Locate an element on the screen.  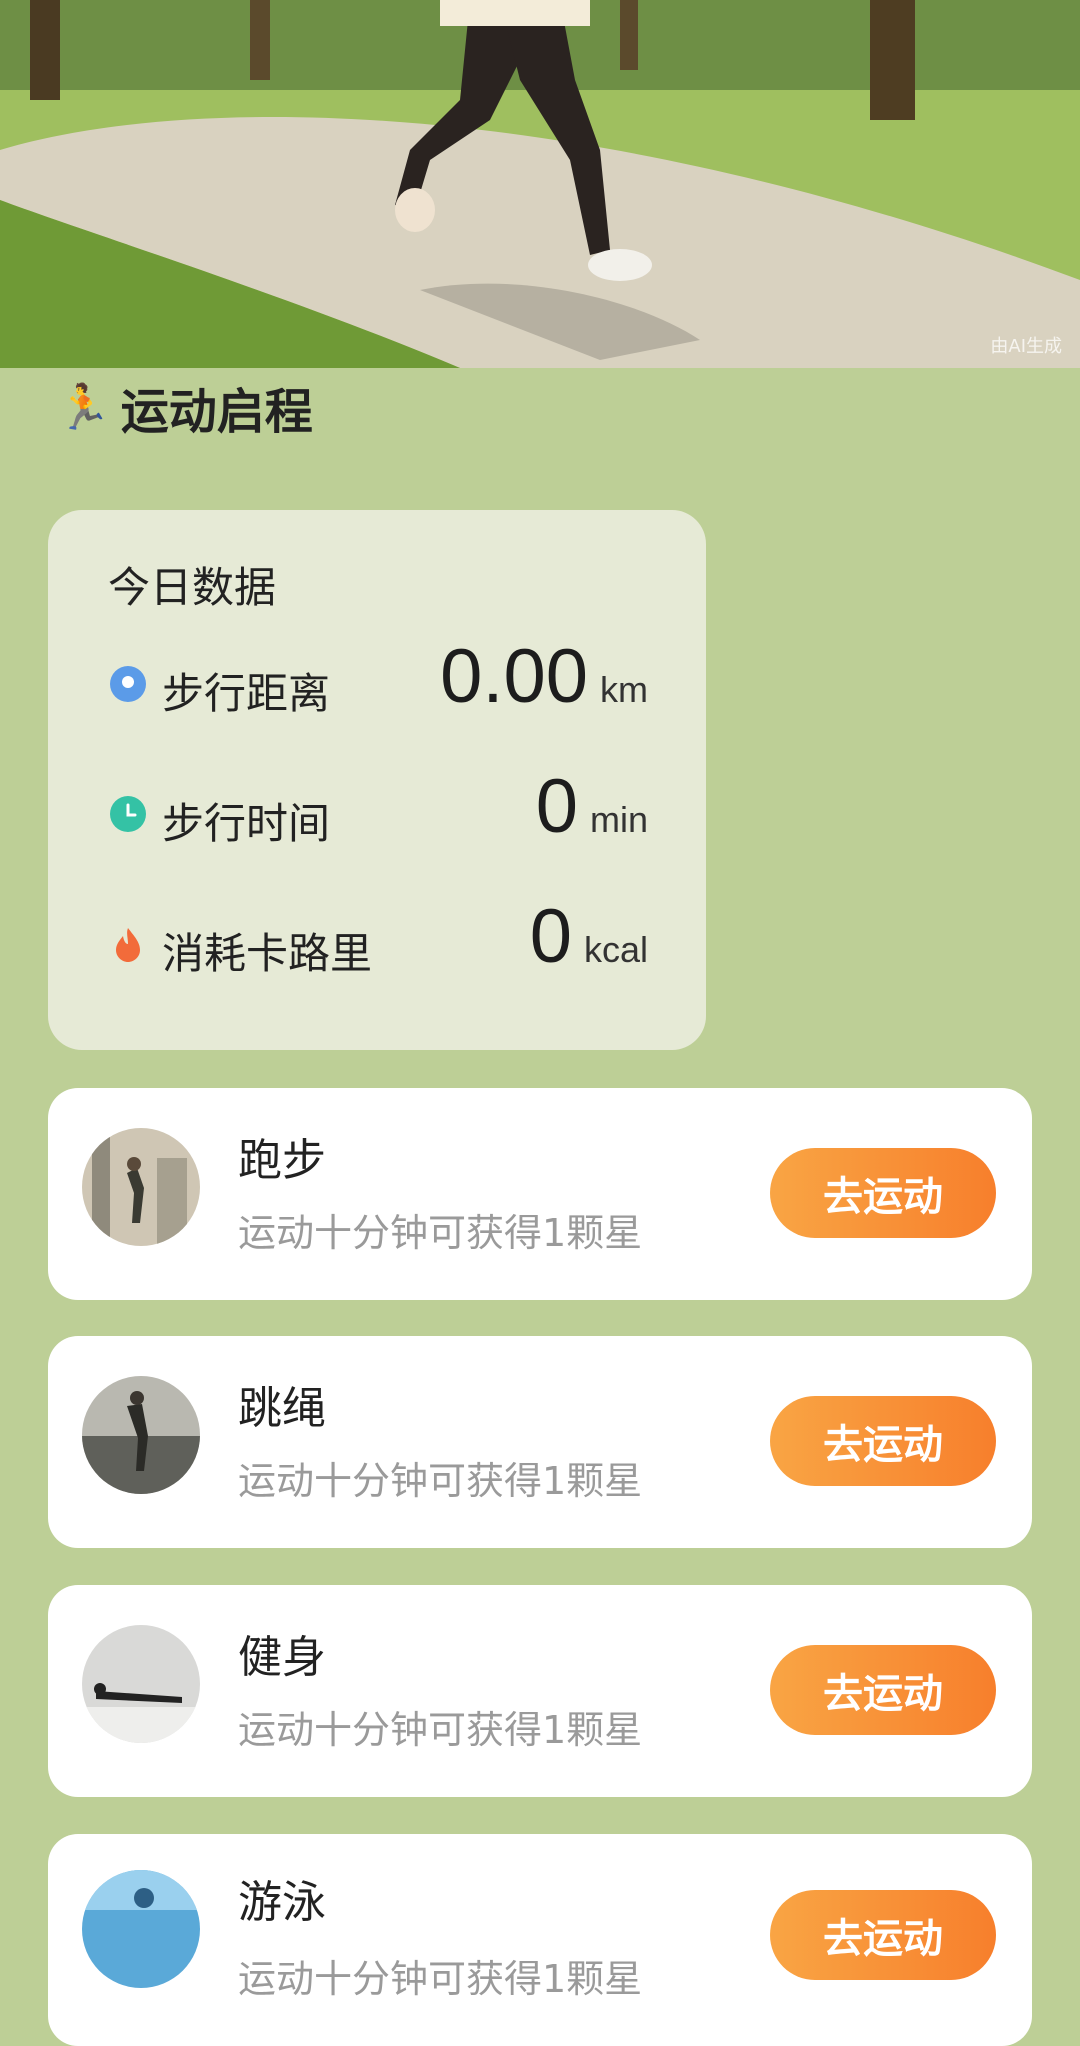
stat-row-distance: 步行距离 0.00 km is located at coordinates (378, 682).